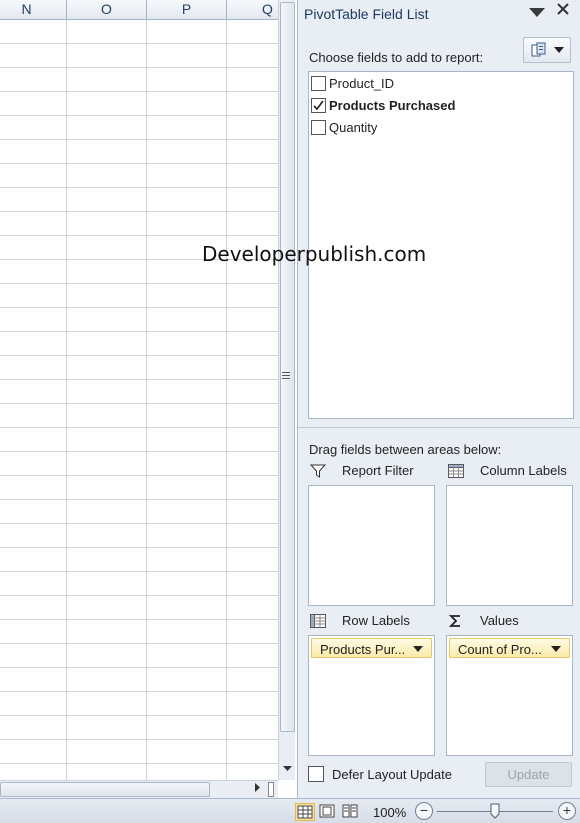  I want to click on page-break-view-button, so click(351, 812).